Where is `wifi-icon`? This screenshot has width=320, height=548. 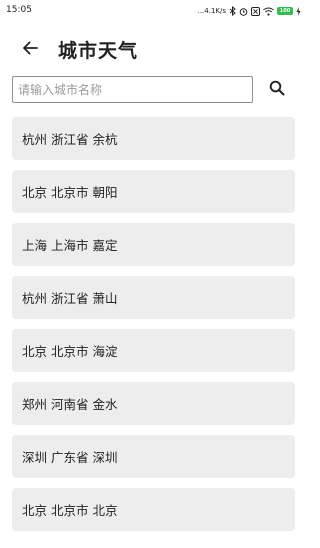
wifi-icon is located at coordinates (268, 11).